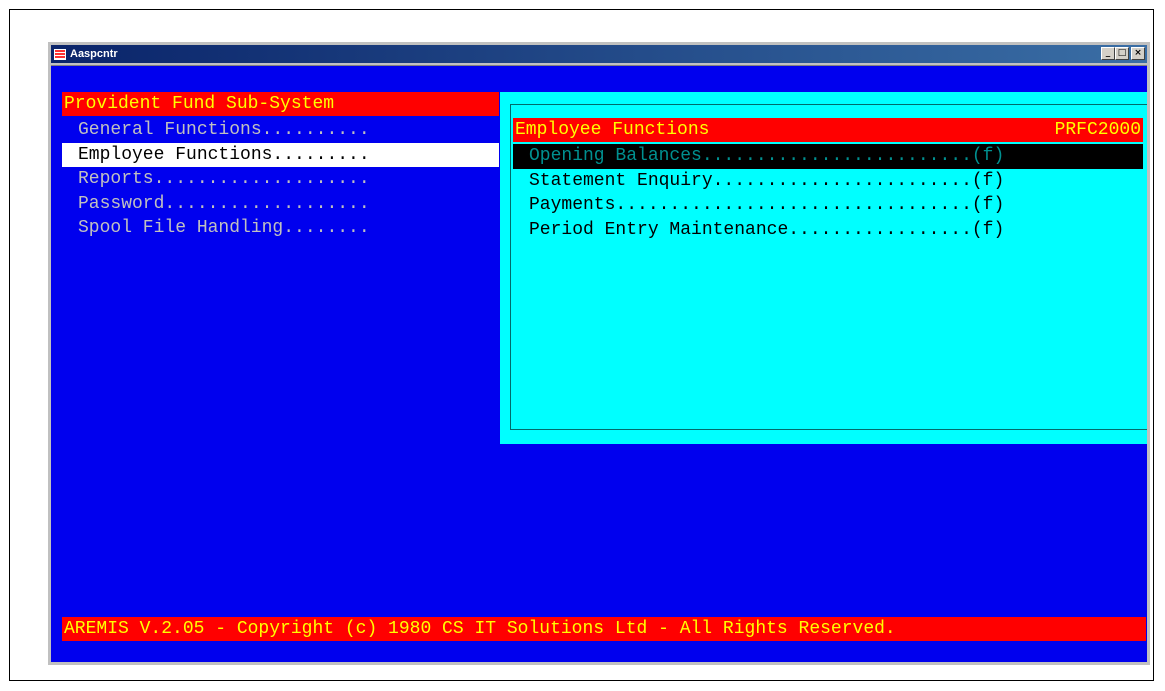 The height and width of the screenshot is (691, 1165). Describe the element at coordinates (828, 130) in the screenshot. I see `submenu-title-bar: Employee Functions PRFC2000` at that location.